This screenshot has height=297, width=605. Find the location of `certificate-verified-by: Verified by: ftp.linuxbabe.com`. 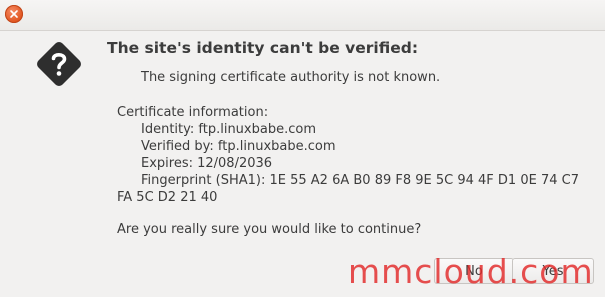

certificate-verified-by: Verified by: ftp.linuxbabe.com is located at coordinates (238, 146).